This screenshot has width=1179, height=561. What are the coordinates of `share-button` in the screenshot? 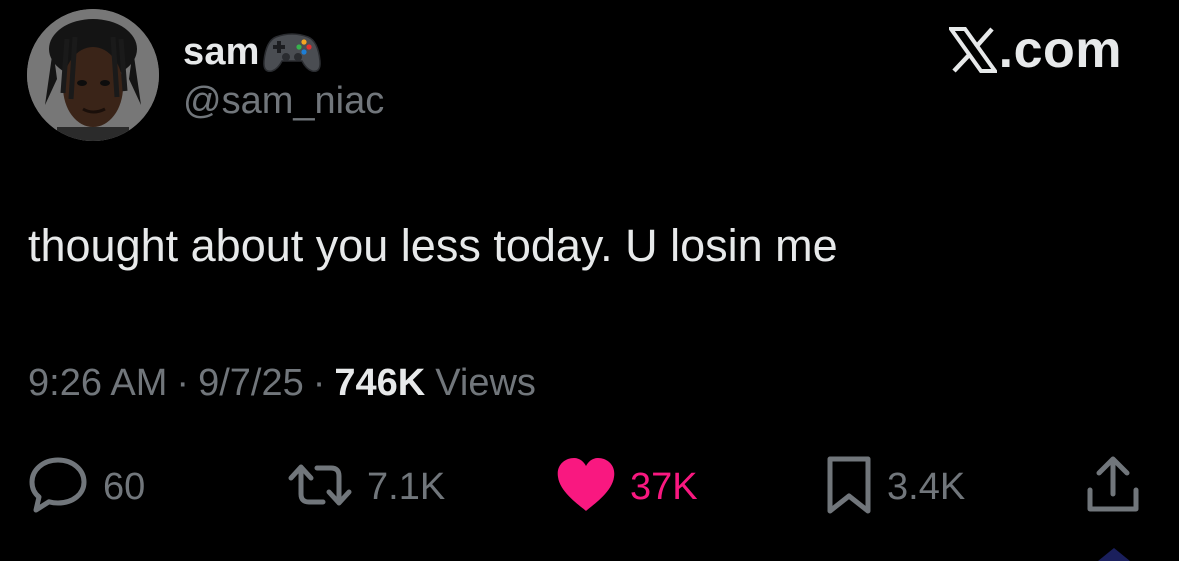 It's located at (1113, 487).